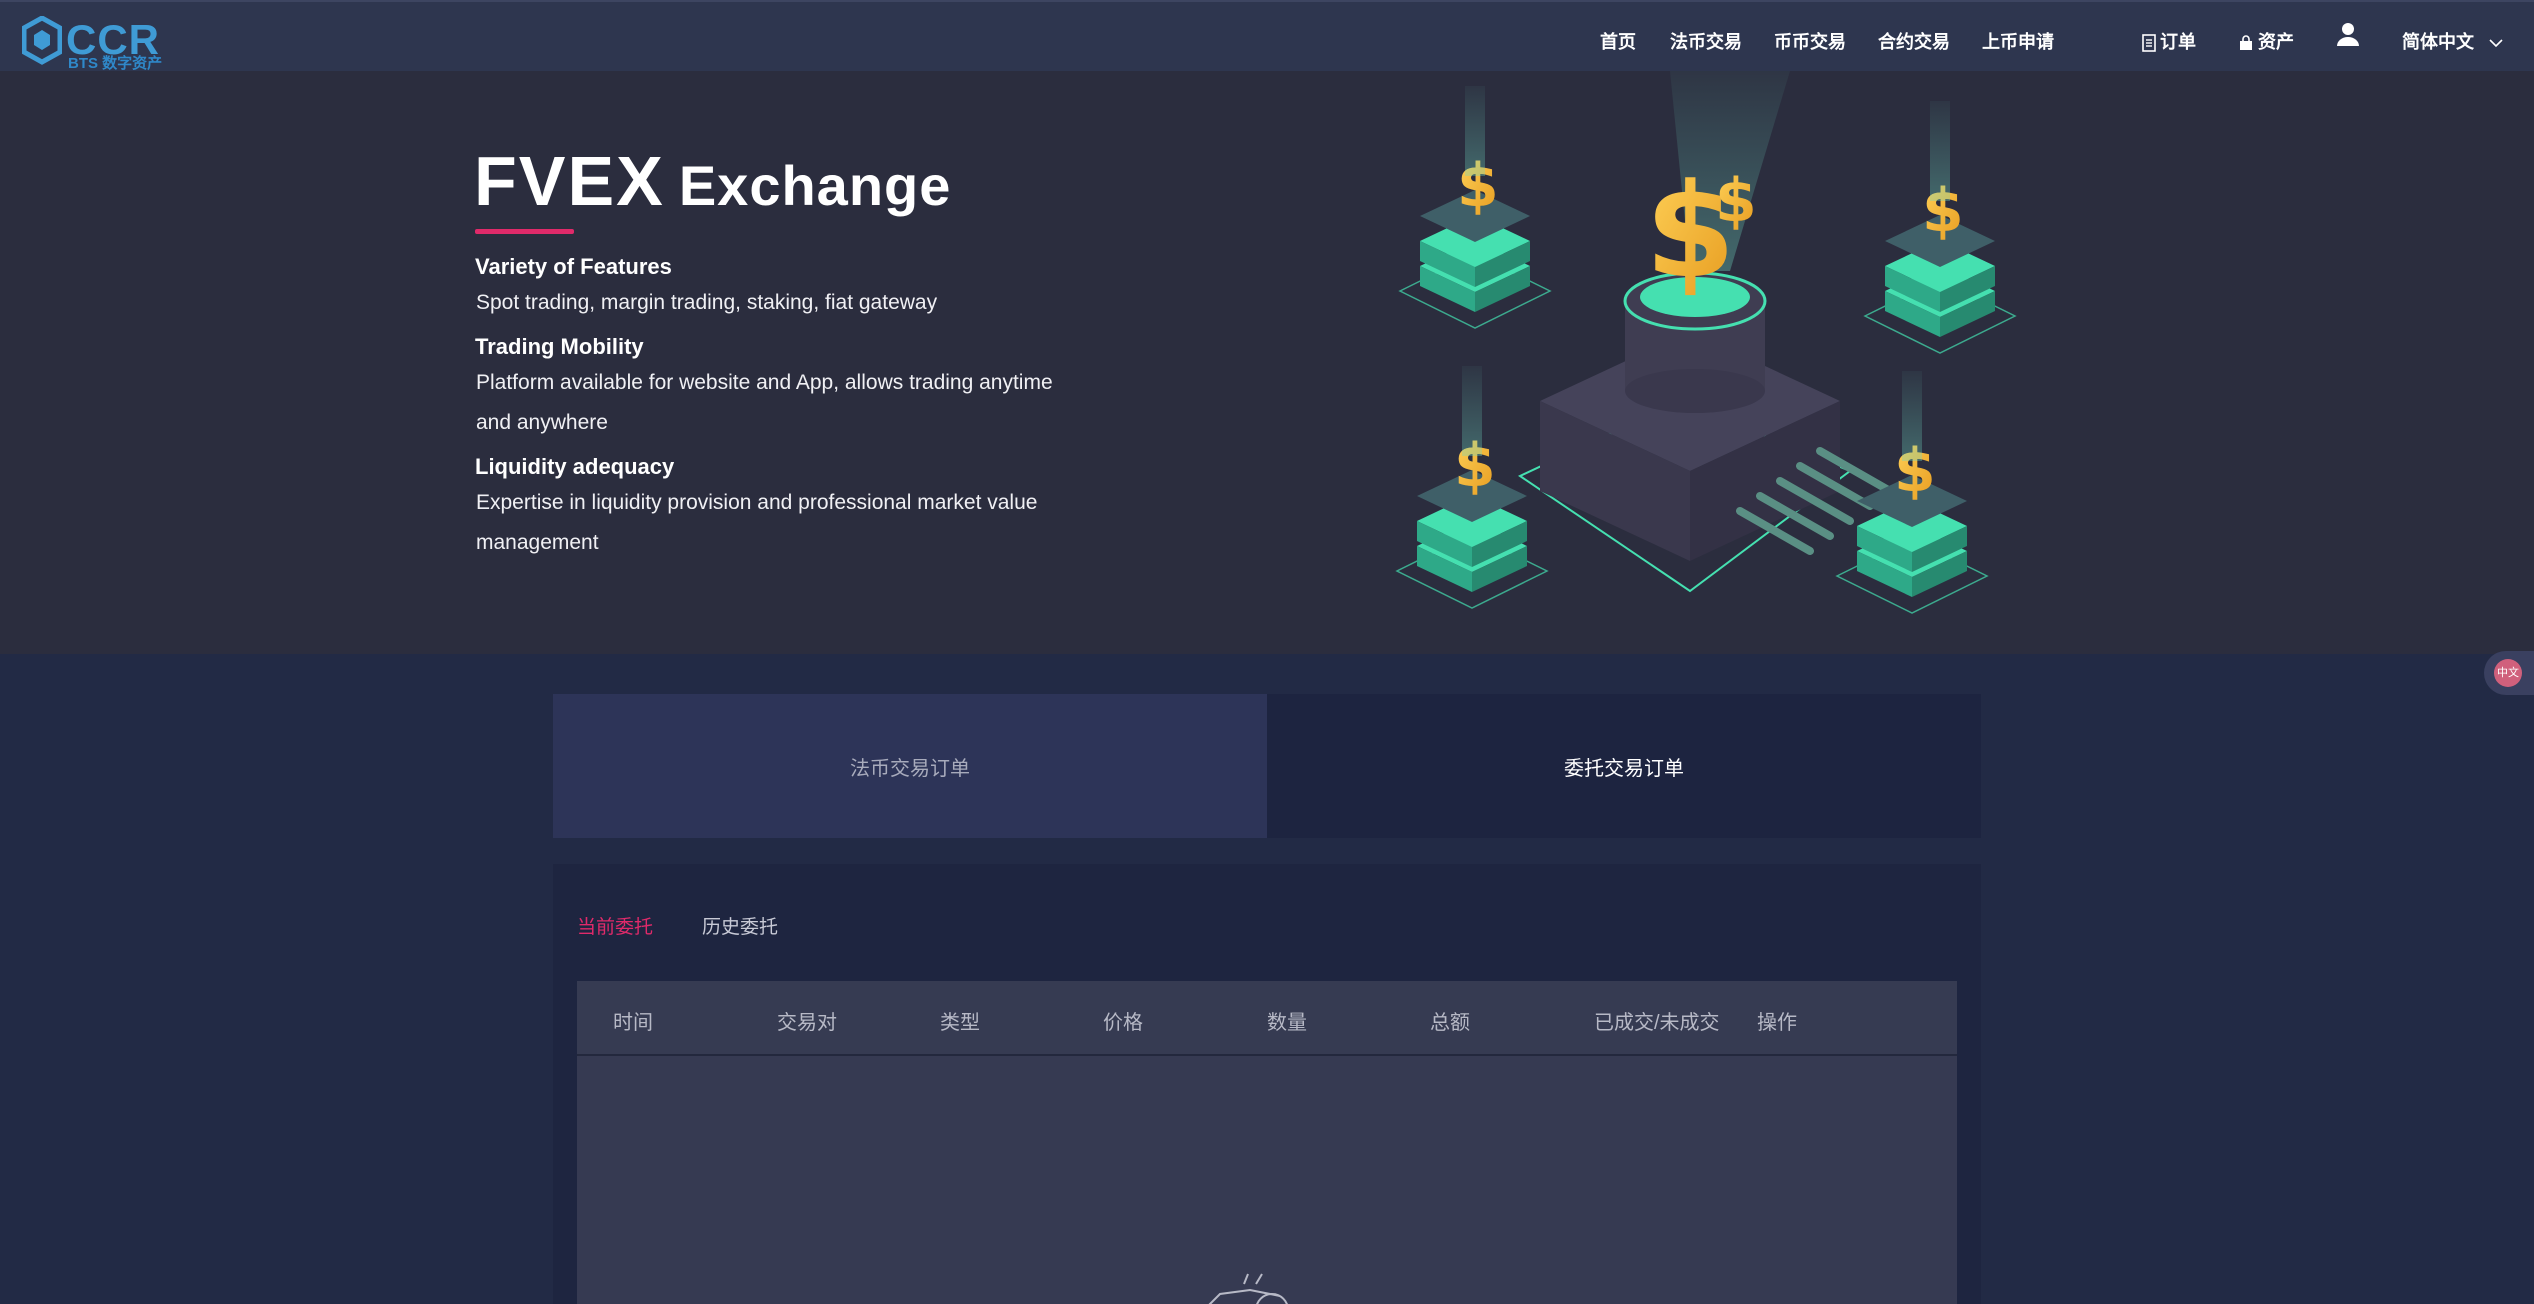 This screenshot has height=1304, width=2534. Describe the element at coordinates (960, 1023) in the screenshot. I see `column-header-type: 类型` at that location.